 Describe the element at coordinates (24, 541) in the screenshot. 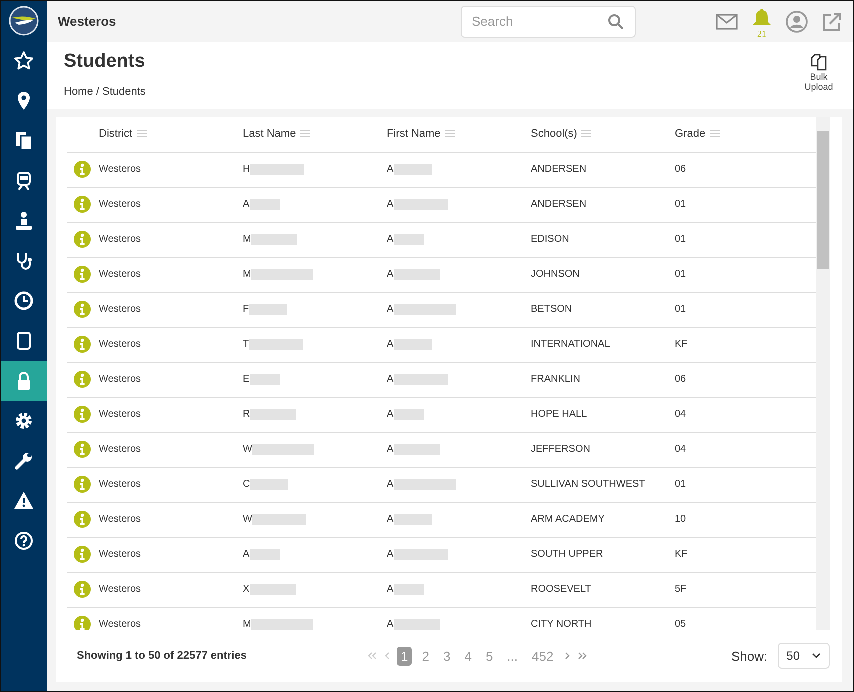

I see `help-icon` at that location.